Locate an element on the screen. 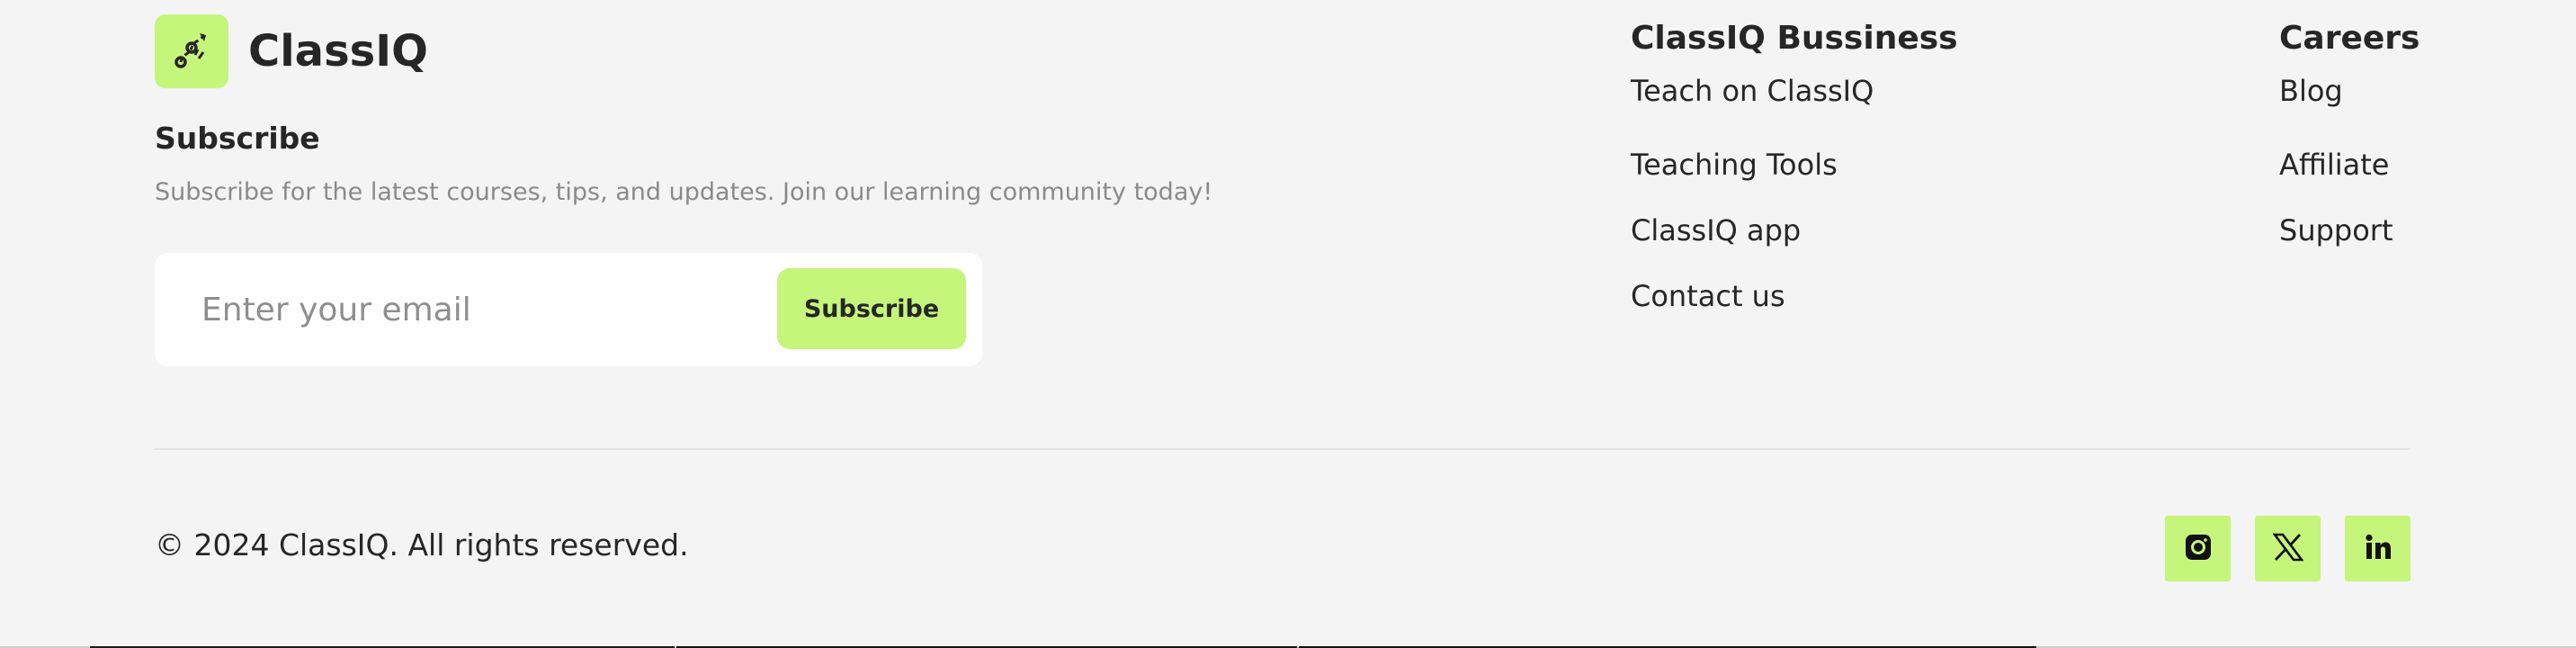  column-title: ClassIQ Bussiness is located at coordinates (1794, 38).